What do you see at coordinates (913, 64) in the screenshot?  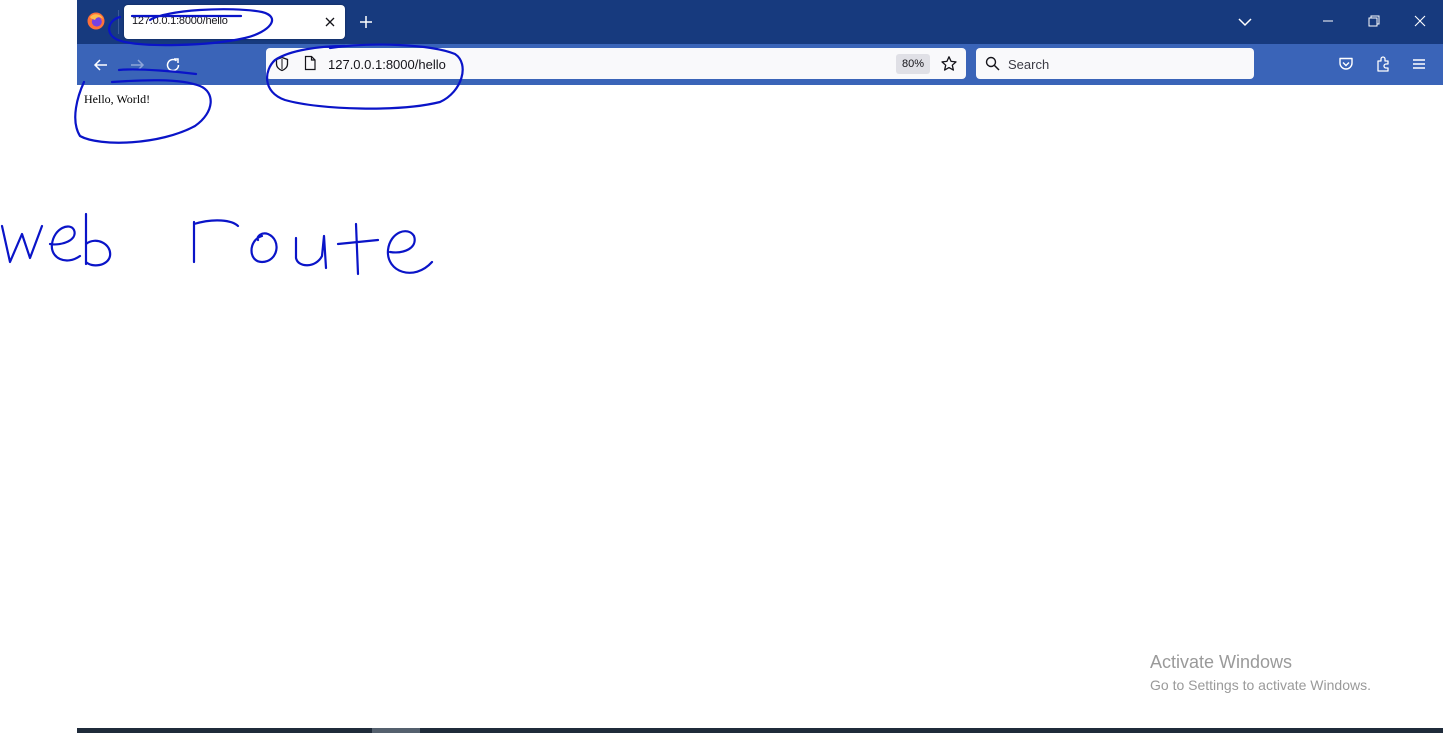 I see `zoom-indicator: 80%` at bounding box center [913, 64].